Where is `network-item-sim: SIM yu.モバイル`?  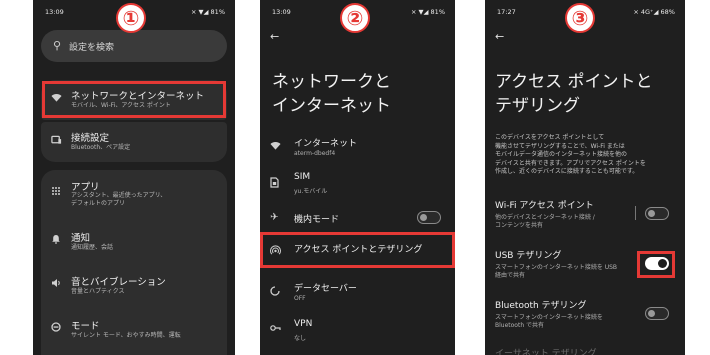 network-item-sim: SIM yu.モバイル is located at coordinates (357, 183).